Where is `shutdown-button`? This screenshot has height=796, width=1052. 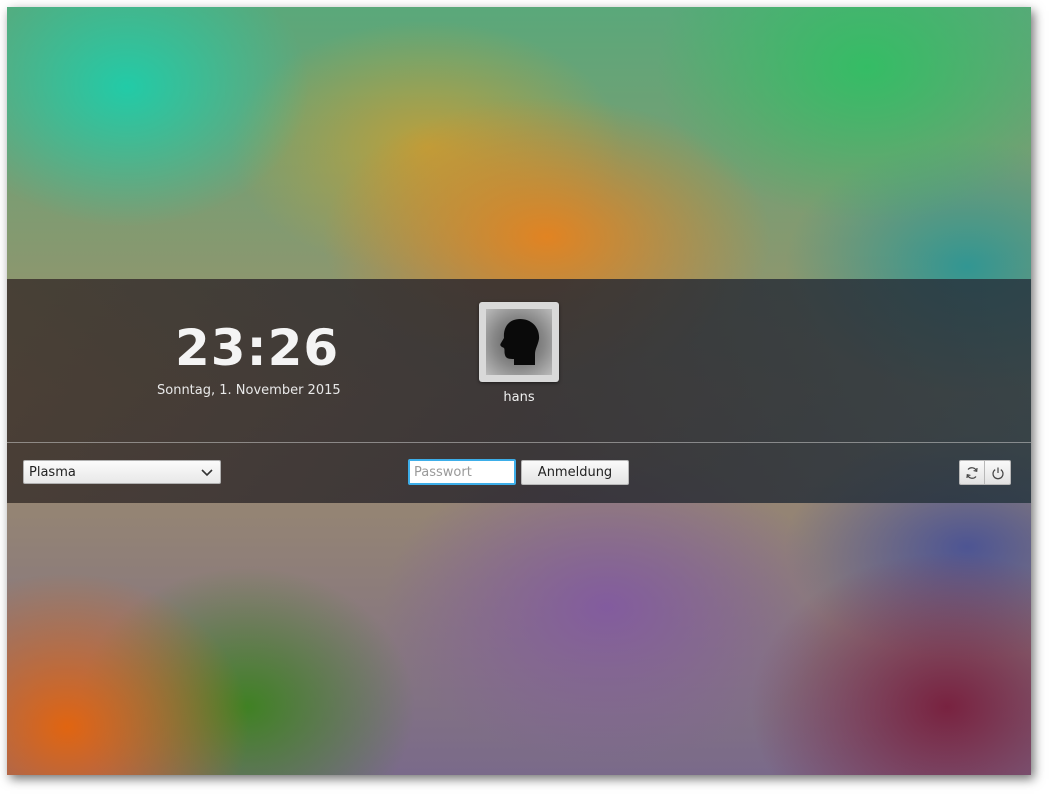
shutdown-button is located at coordinates (998, 472).